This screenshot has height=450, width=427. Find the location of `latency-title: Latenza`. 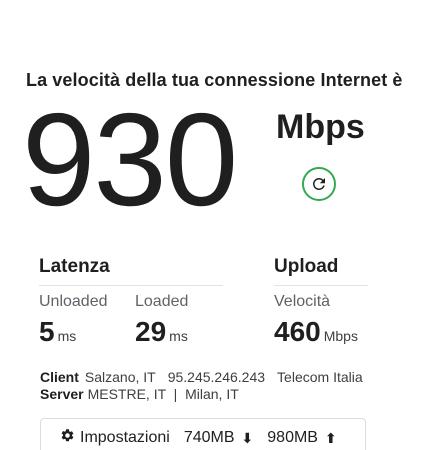

latency-title: Latenza is located at coordinates (74, 266).